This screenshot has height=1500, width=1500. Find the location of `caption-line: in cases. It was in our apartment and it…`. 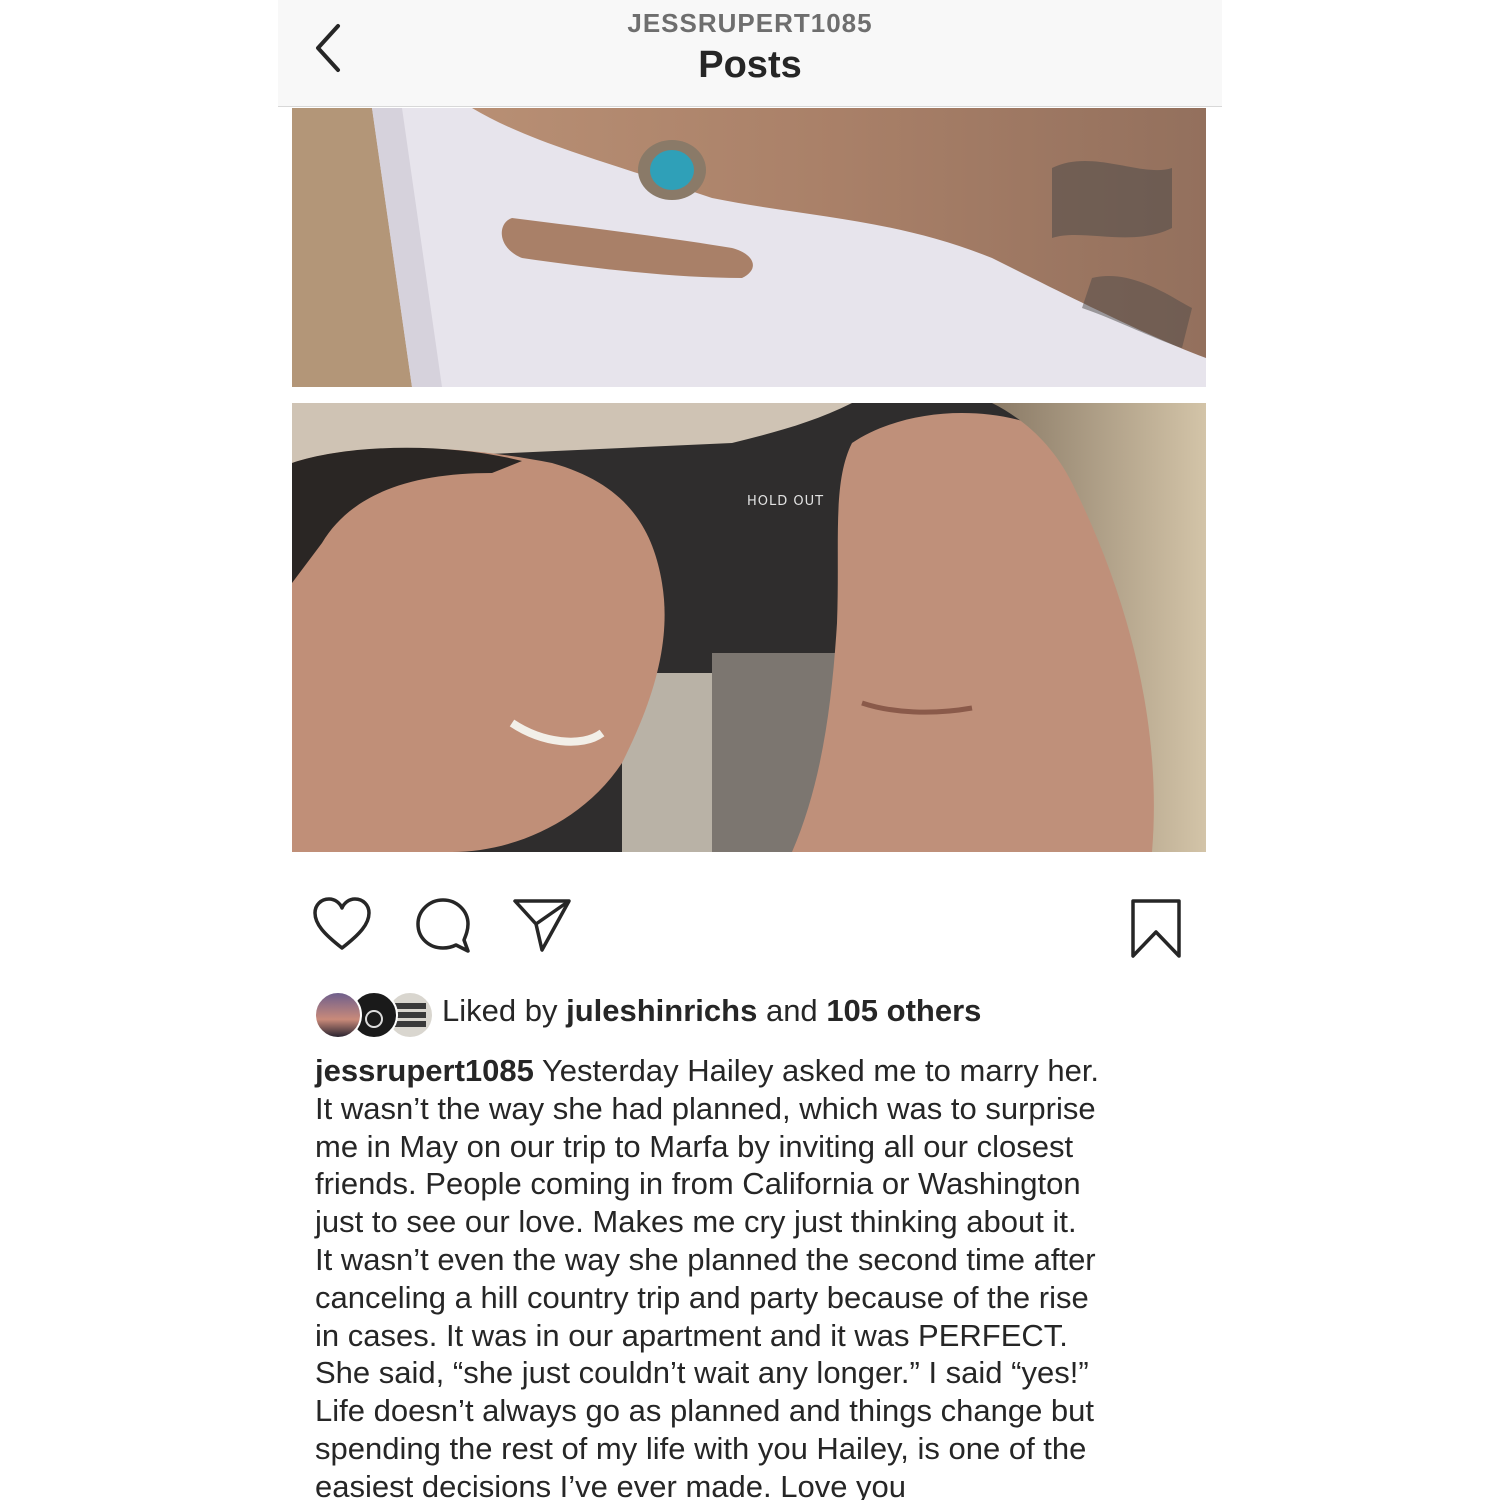

caption-line: in cases. It was in our apartment and it… is located at coordinates (691, 1335).